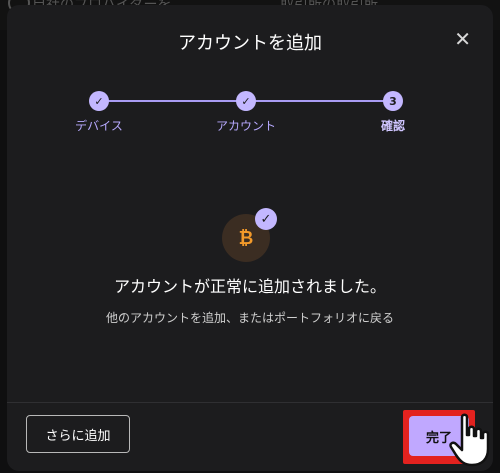  I want to click on step-2-label: アカウント, so click(246, 126).